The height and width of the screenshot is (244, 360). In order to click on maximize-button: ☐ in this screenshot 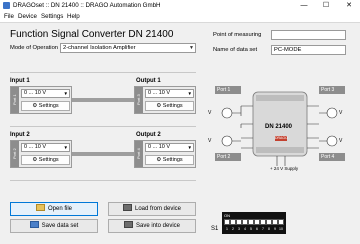, I will do `click(326, 5)`.